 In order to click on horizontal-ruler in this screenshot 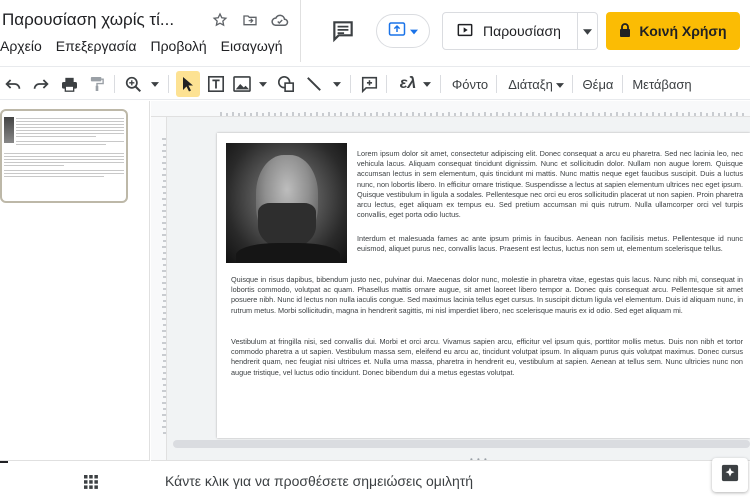, I will do `click(450, 109)`.